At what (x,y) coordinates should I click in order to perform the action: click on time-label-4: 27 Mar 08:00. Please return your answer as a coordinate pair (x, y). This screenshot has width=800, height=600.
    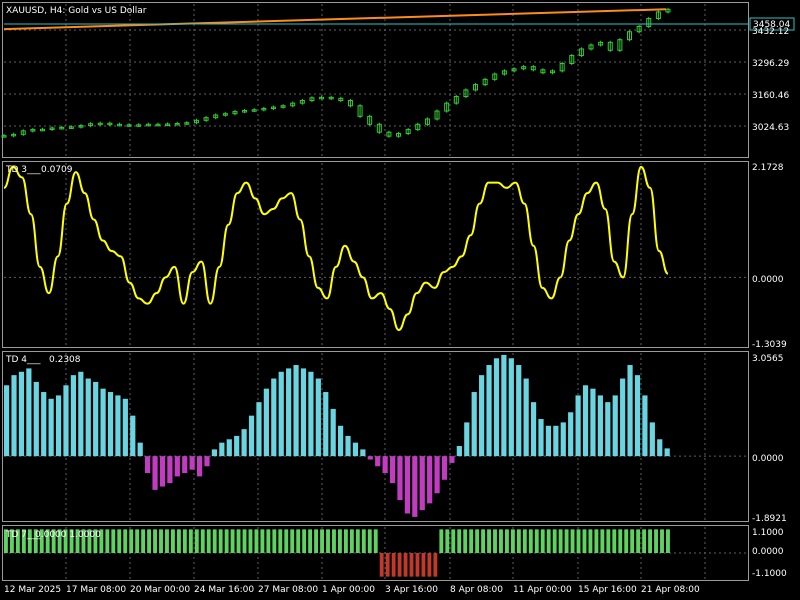
    Looking at the image, I should click on (288, 590).